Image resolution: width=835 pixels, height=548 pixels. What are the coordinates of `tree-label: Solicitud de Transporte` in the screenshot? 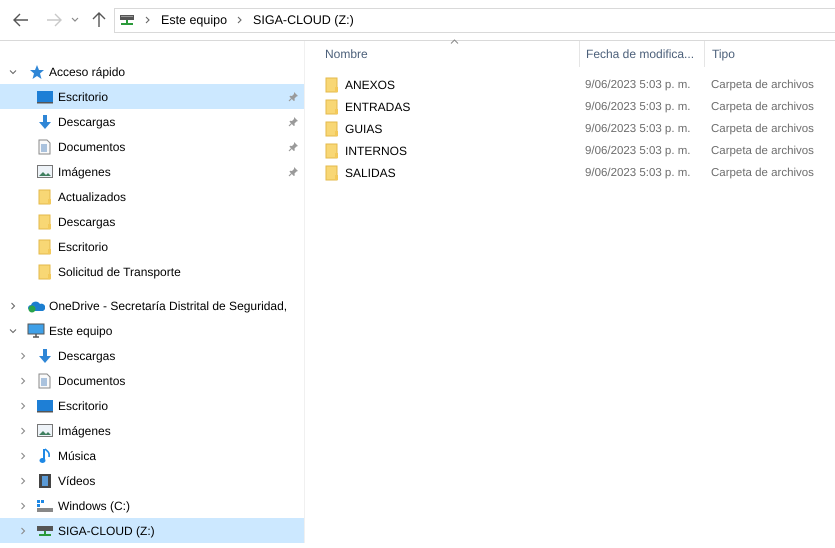 It's located at (119, 271).